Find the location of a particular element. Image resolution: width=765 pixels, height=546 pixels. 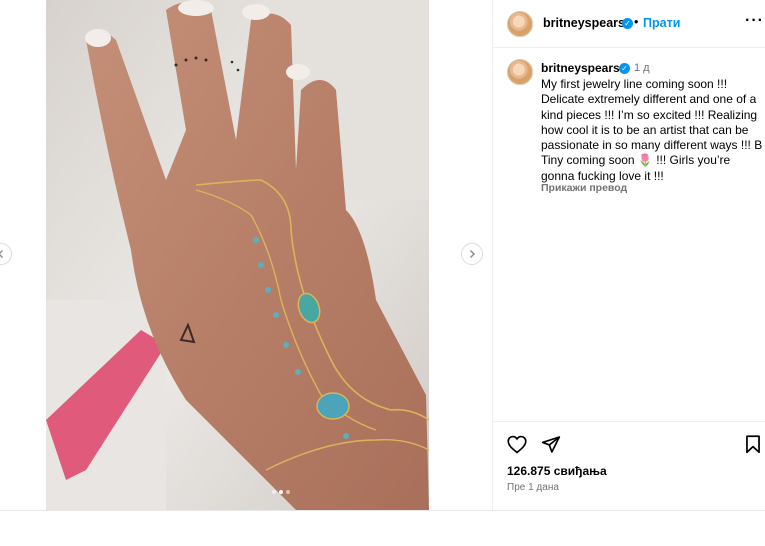

caption-time: 1 д is located at coordinates (642, 68).